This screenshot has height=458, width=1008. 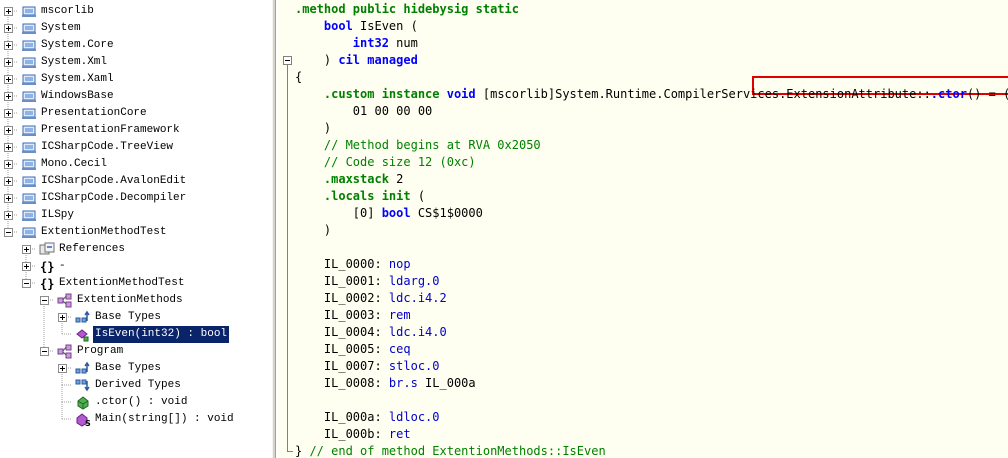 What do you see at coordinates (141, 402) in the screenshot?
I see `tree-item-label: .ctor() : void` at bounding box center [141, 402].